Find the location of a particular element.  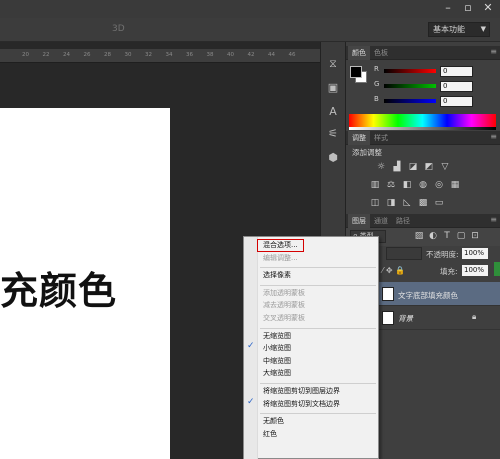

menu-item: 无颜色 is located at coordinates (273, 421).